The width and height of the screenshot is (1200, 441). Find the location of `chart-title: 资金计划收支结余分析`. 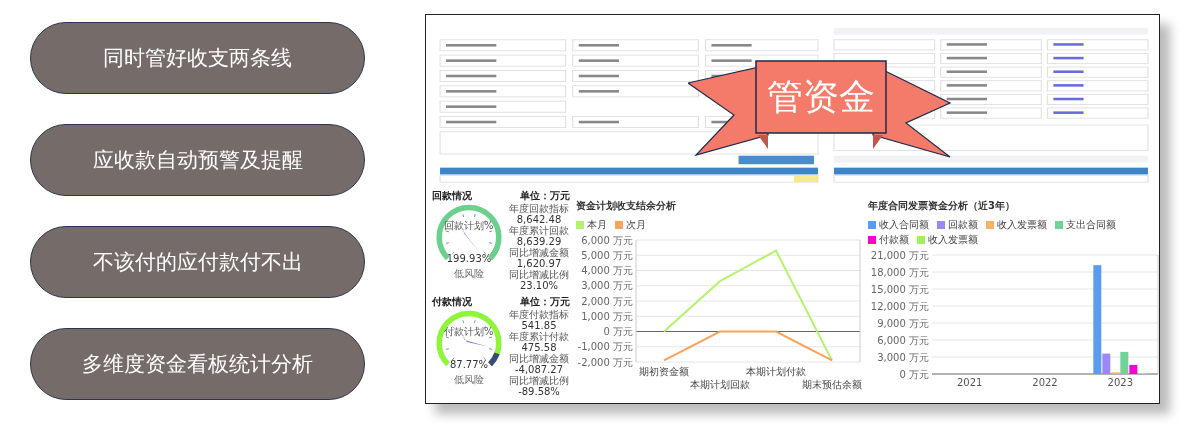

chart-title: 资金计划收支结余分析 is located at coordinates (626, 206).